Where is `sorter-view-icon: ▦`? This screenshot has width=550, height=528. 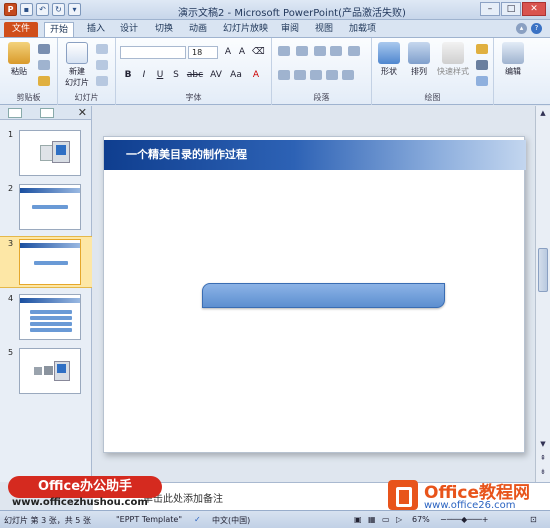
sorter-view-icon: ▦ is located at coordinates (372, 519).